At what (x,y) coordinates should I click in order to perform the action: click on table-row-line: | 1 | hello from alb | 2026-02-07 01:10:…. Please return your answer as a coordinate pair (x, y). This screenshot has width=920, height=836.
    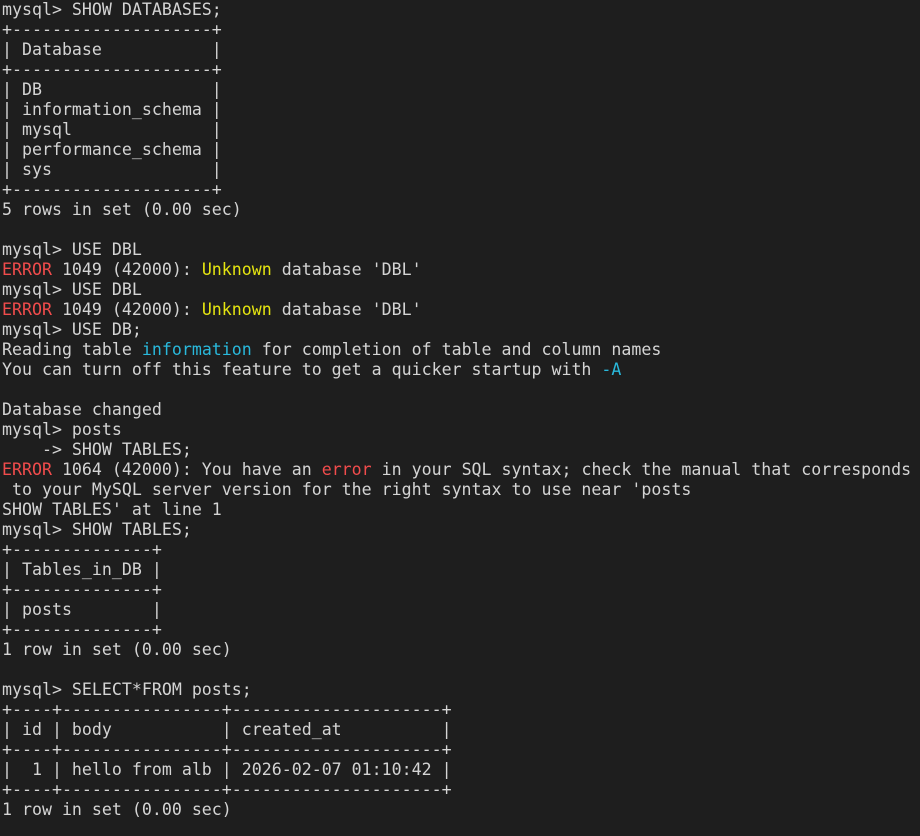
    Looking at the image, I should click on (461, 770).